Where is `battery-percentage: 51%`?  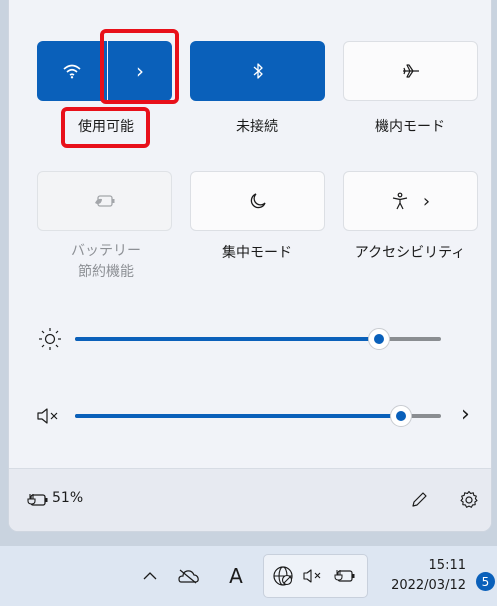
battery-percentage: 51% is located at coordinates (67, 498).